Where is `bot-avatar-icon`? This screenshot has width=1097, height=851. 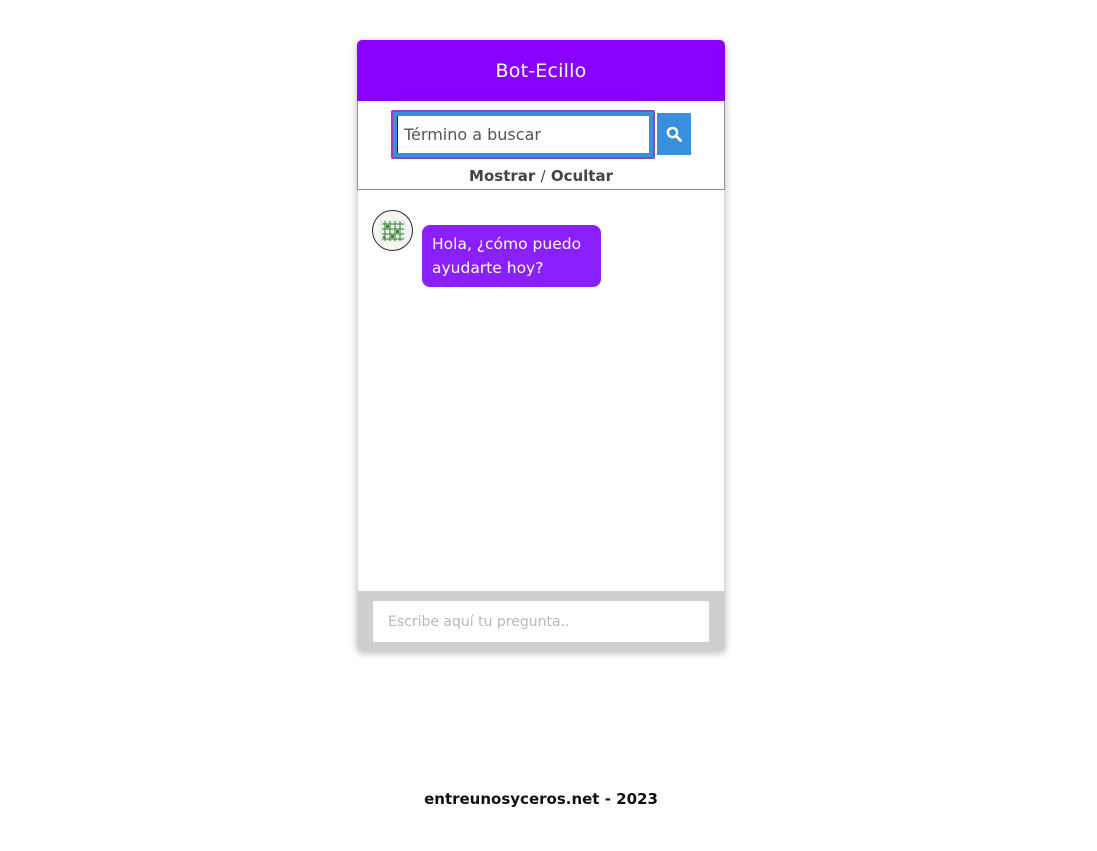
bot-avatar-icon is located at coordinates (392, 230).